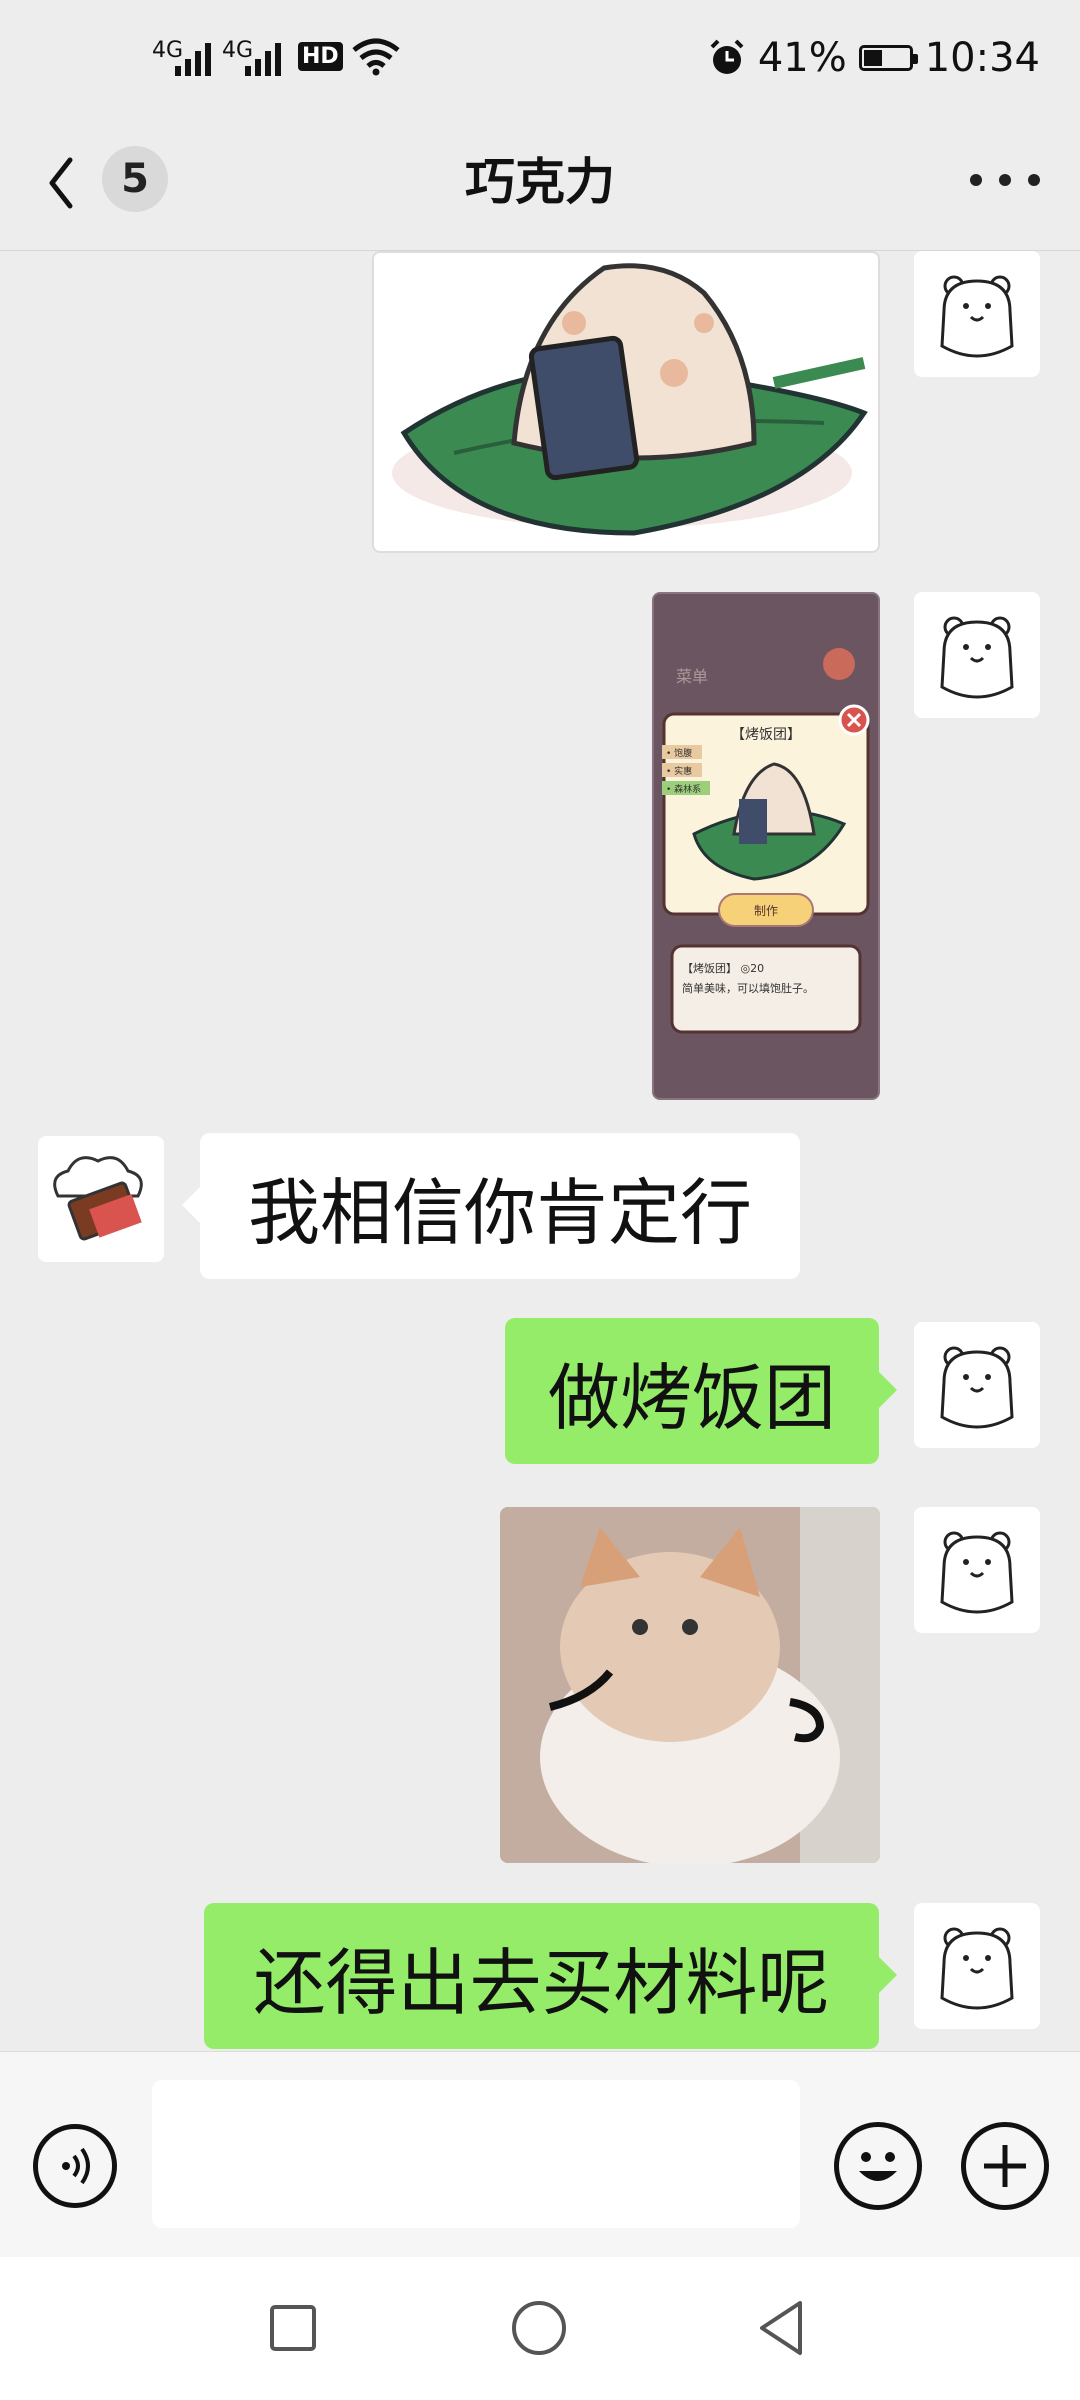  Describe the element at coordinates (293, 2328) in the screenshot. I see `nav-recents-icon` at that location.